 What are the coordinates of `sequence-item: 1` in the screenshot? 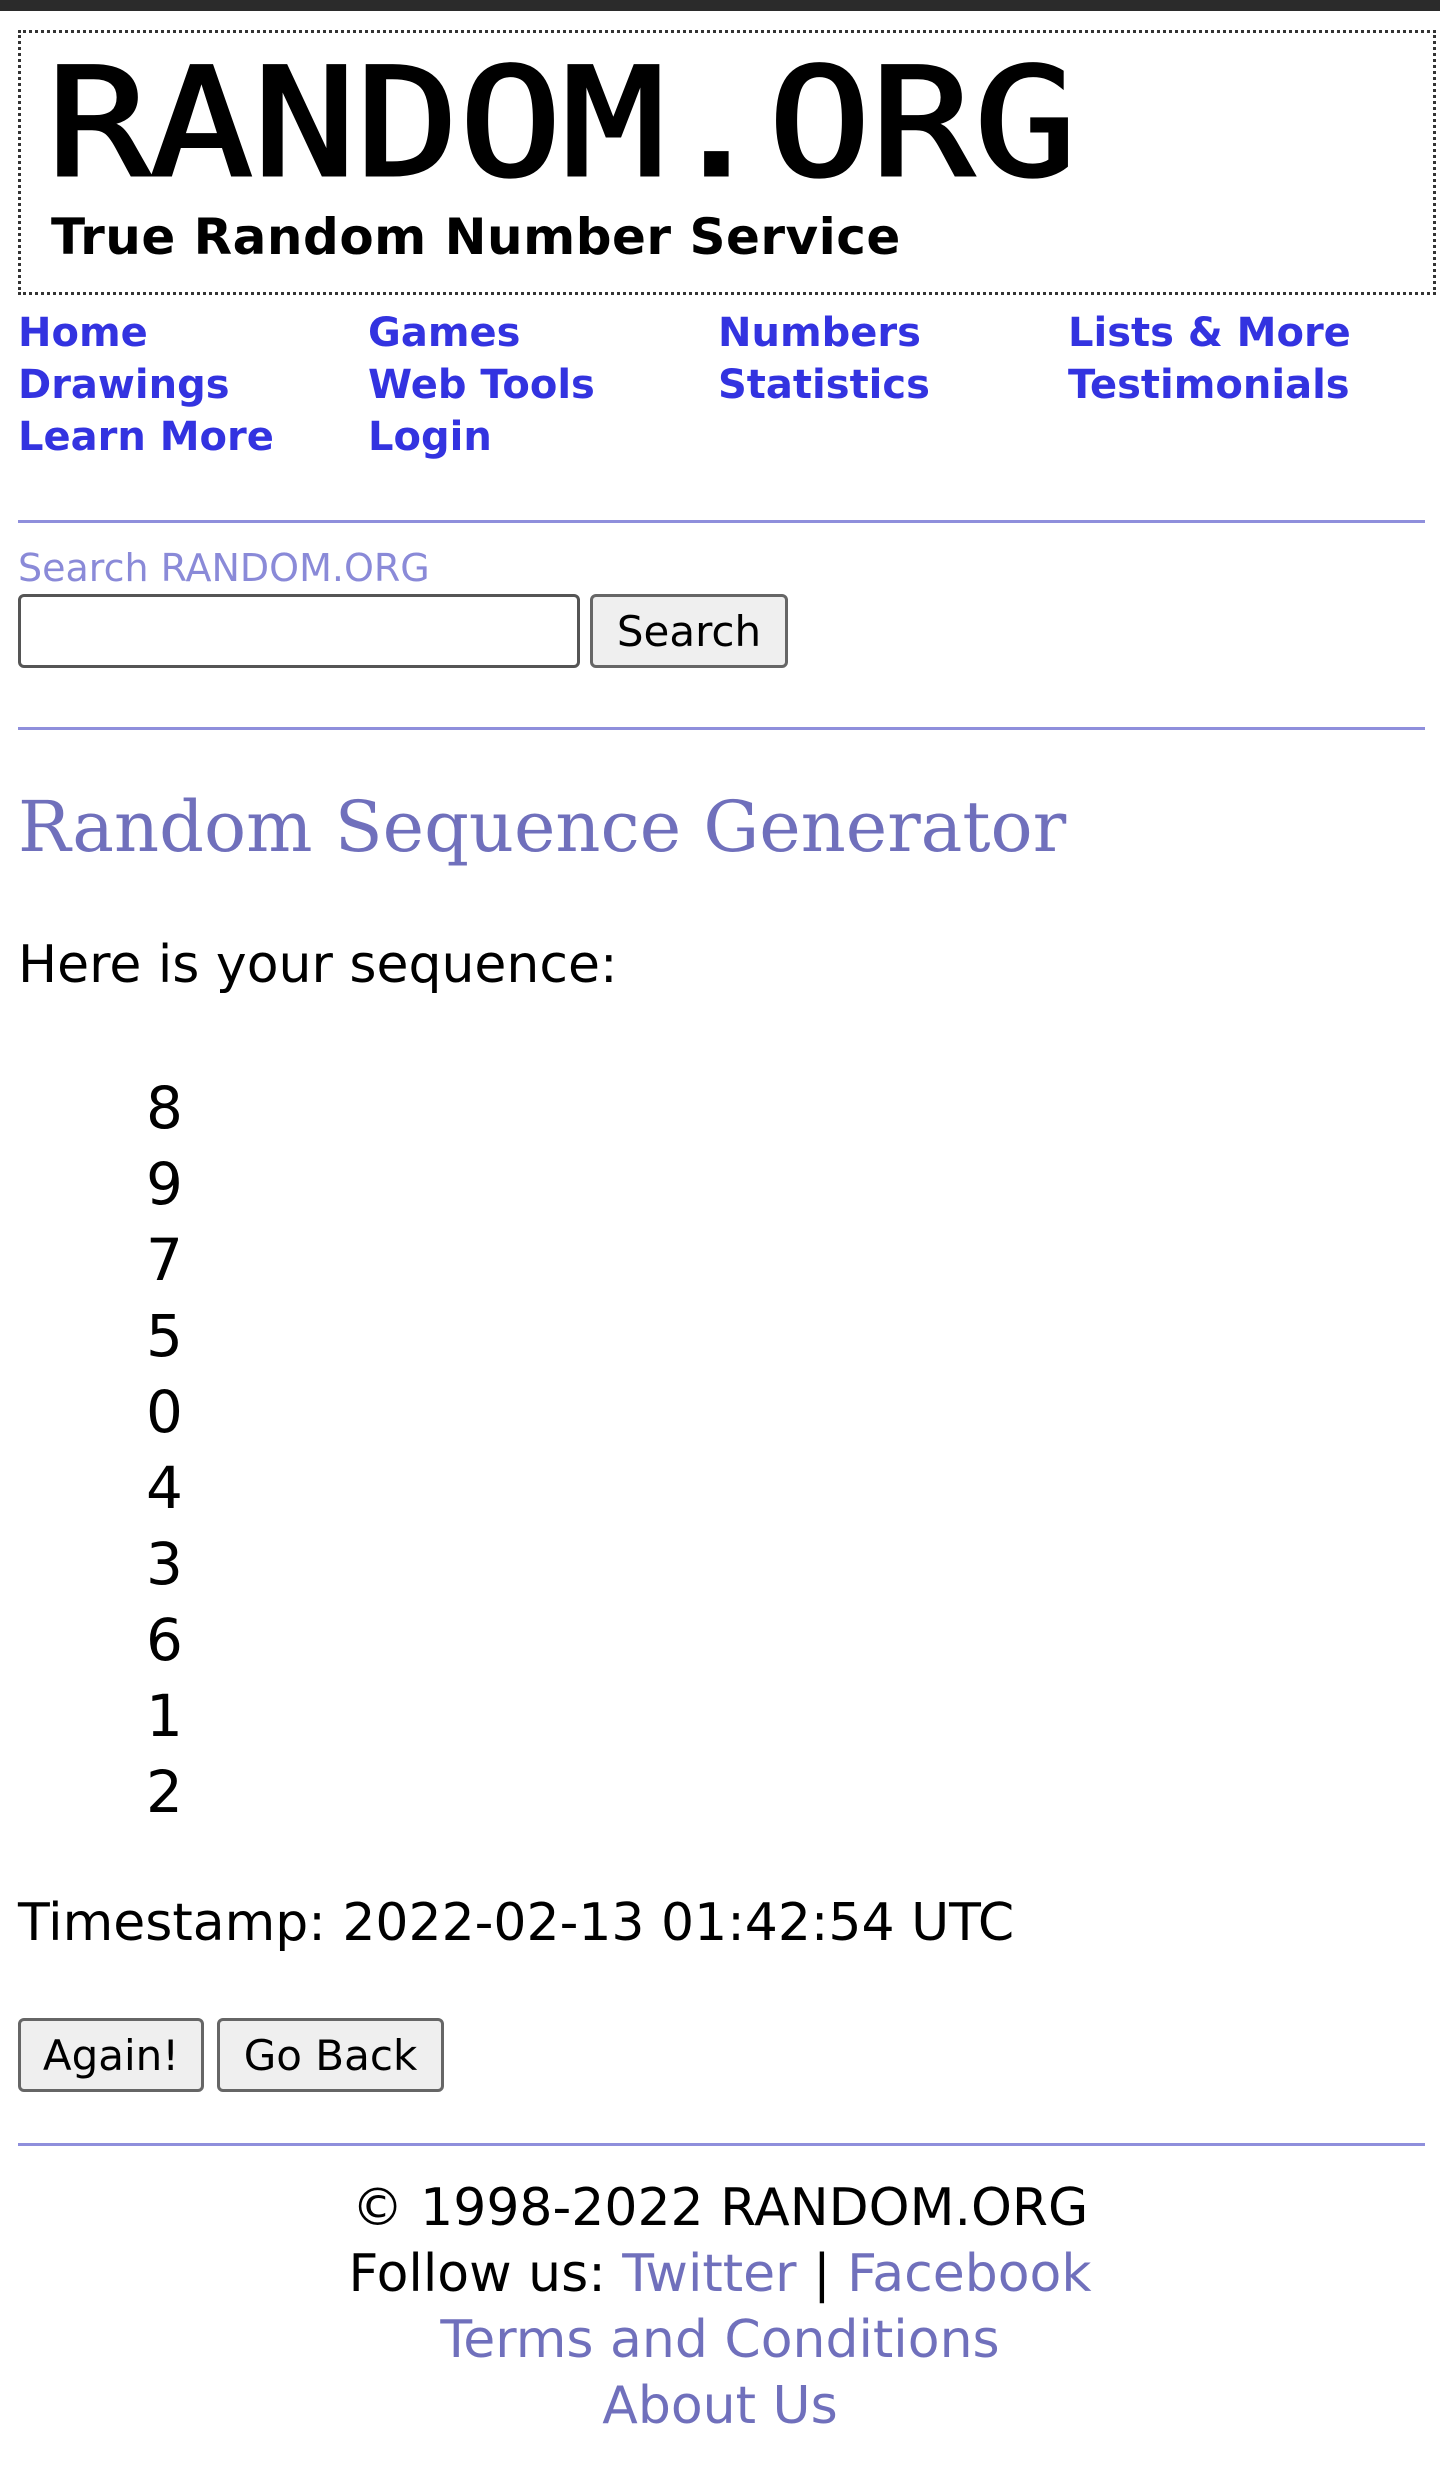 It's located at (164, 1716).